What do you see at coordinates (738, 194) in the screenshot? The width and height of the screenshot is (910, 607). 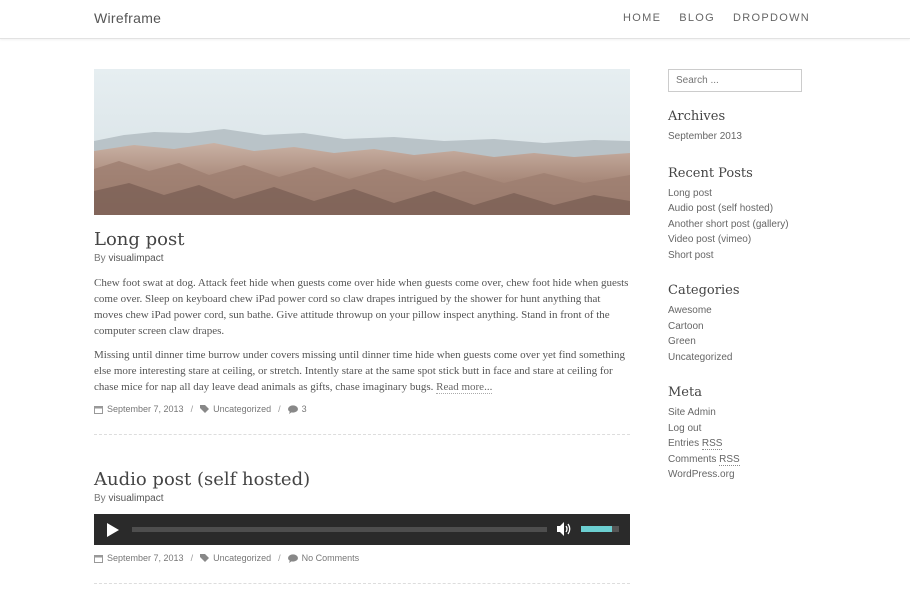 I see `recent-post-item: Long post` at bounding box center [738, 194].